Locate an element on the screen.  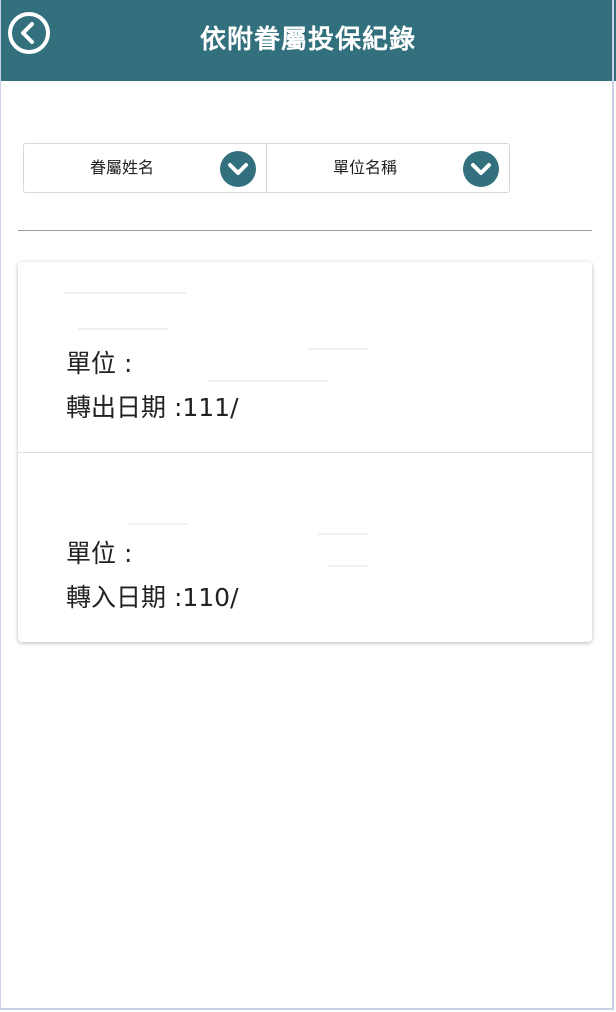
dependent-name-dropdown-label: 眷屬姓名 is located at coordinates (121, 167).